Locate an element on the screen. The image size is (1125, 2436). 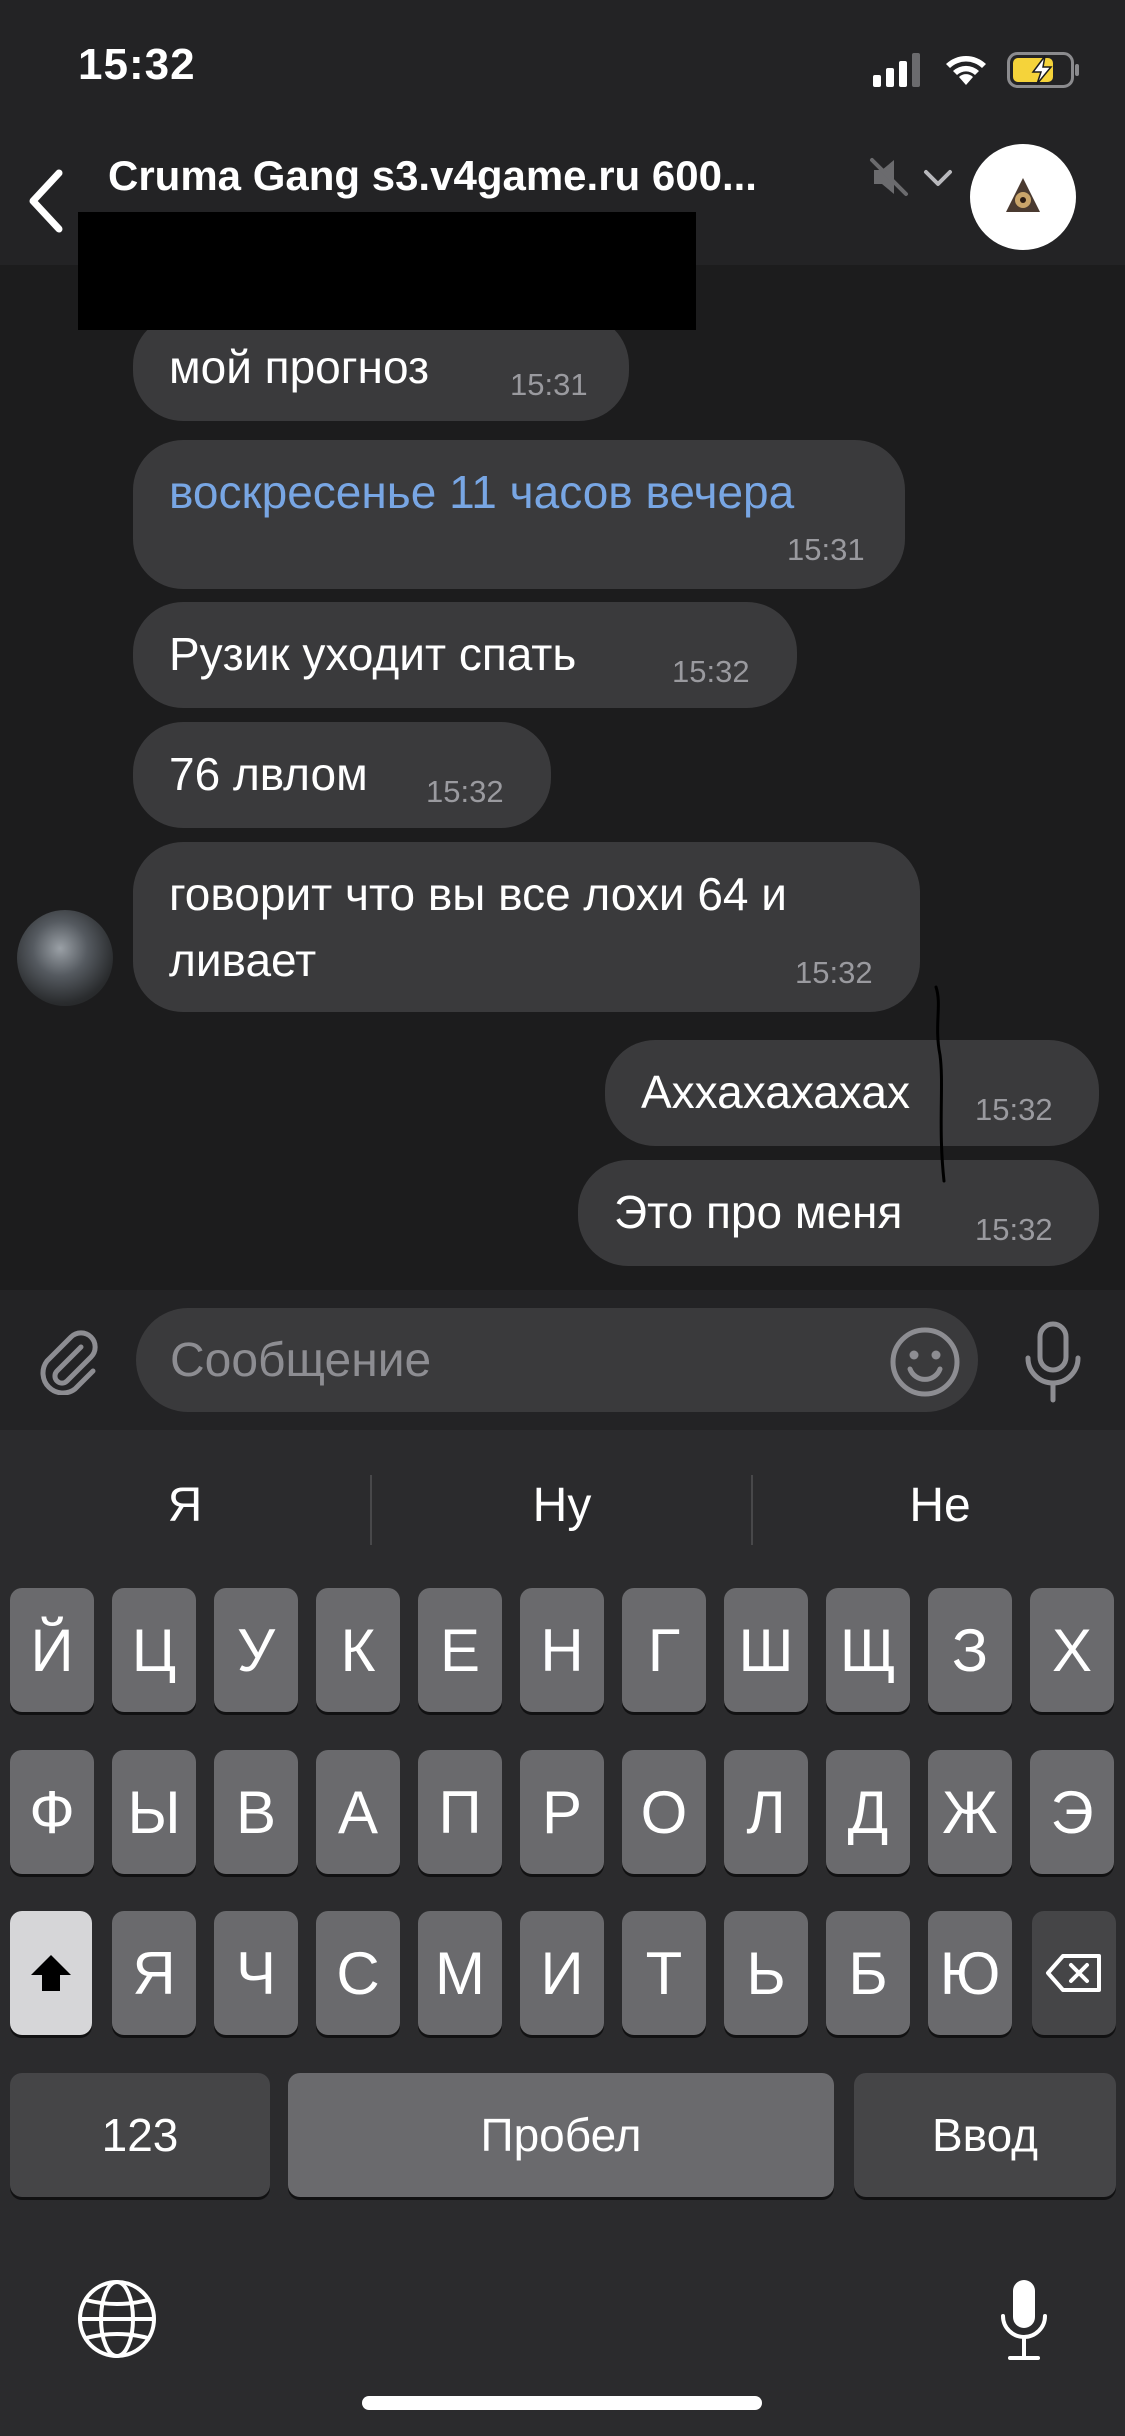
sender-avatar is located at coordinates (65, 958).